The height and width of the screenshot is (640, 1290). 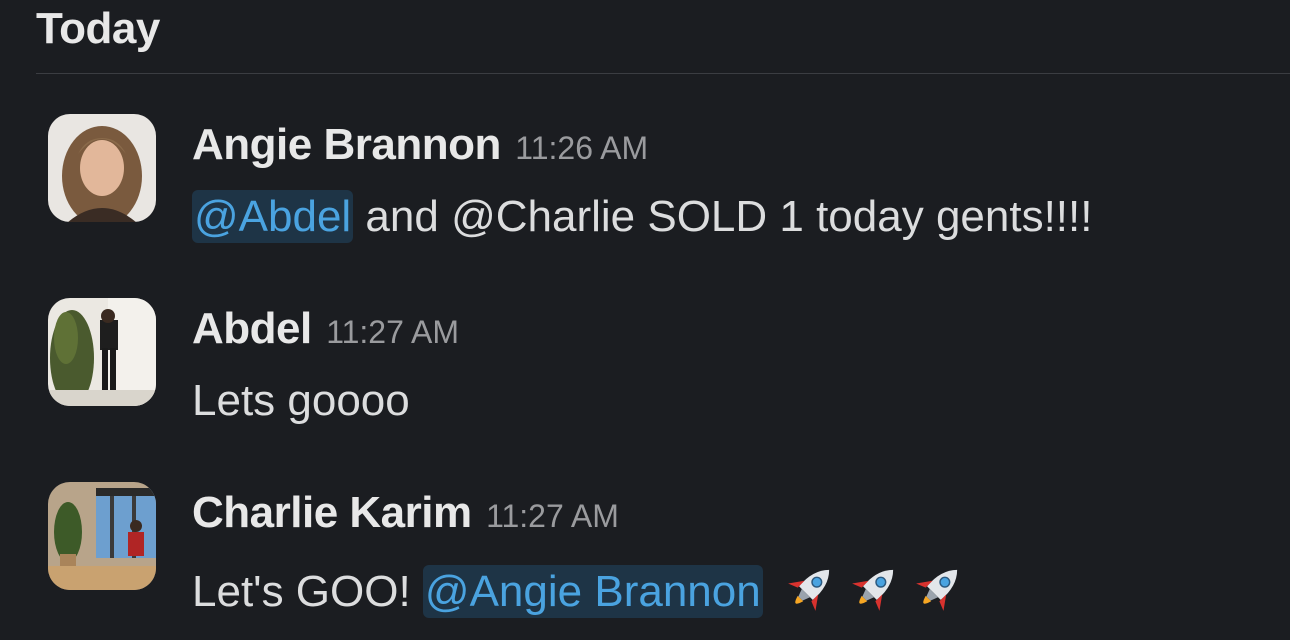 I want to click on avatar-abdel, so click(x=102, y=352).